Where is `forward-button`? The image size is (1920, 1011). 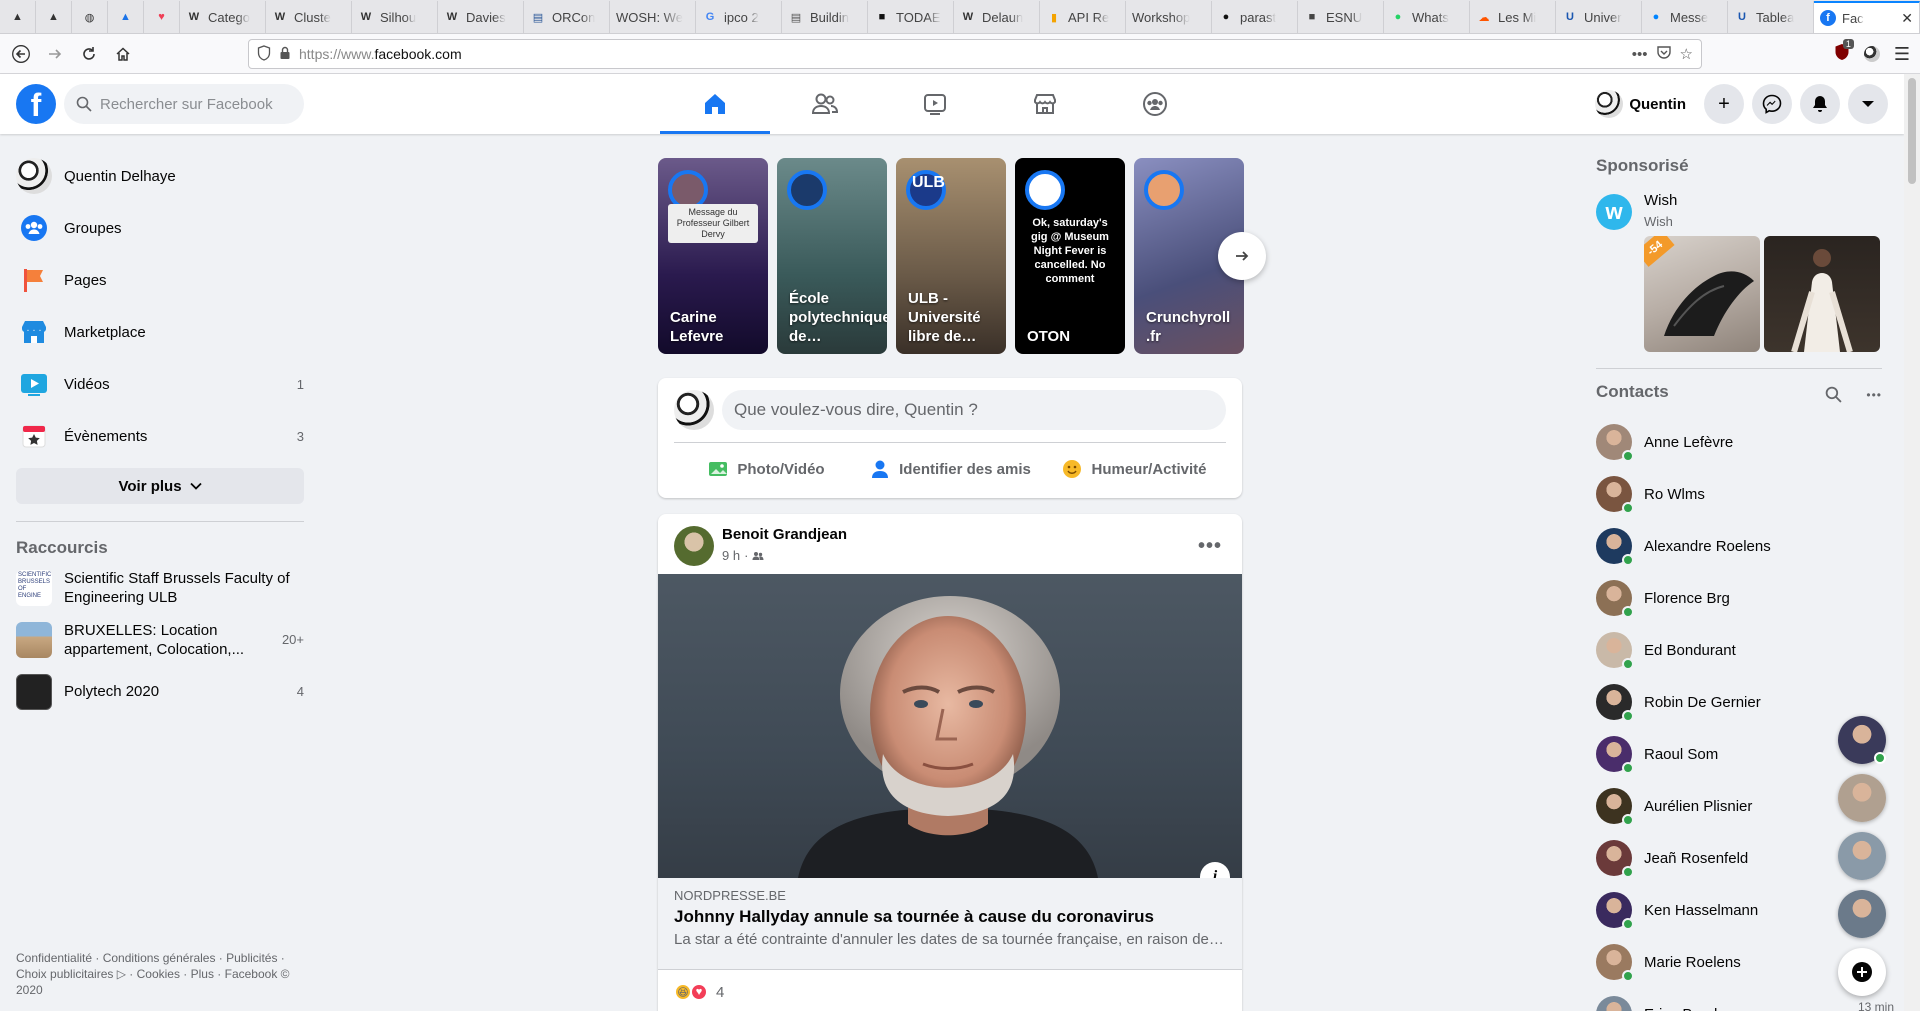 forward-button is located at coordinates (55, 54).